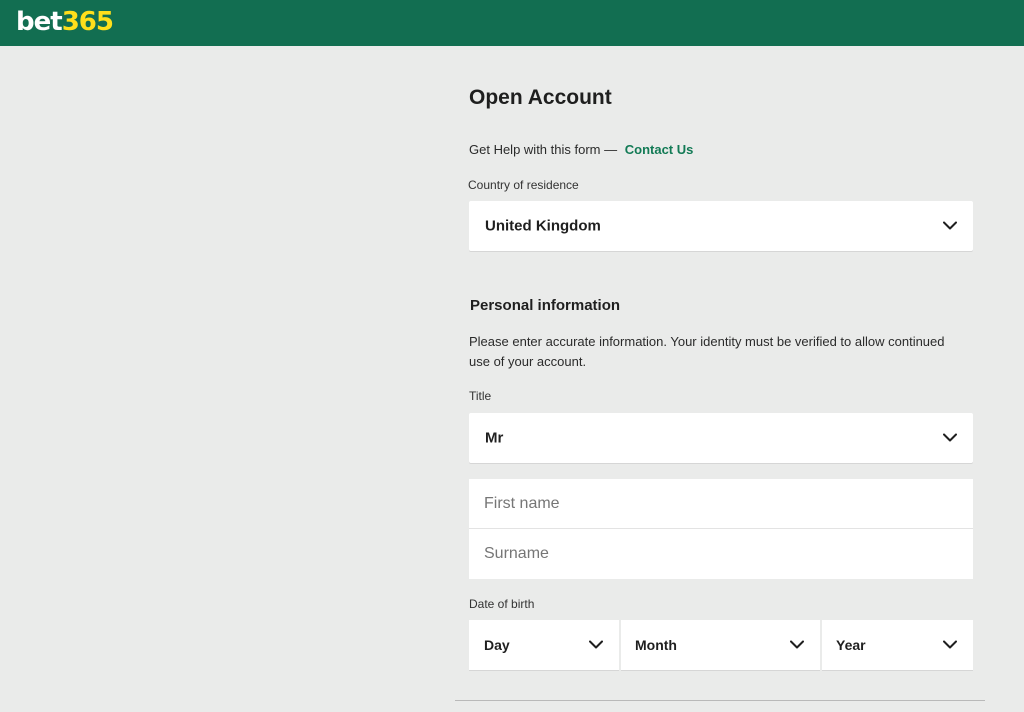 This screenshot has height=712, width=1024. Describe the element at coordinates (497, 645) in the screenshot. I see `dob-day-value: Day` at that location.